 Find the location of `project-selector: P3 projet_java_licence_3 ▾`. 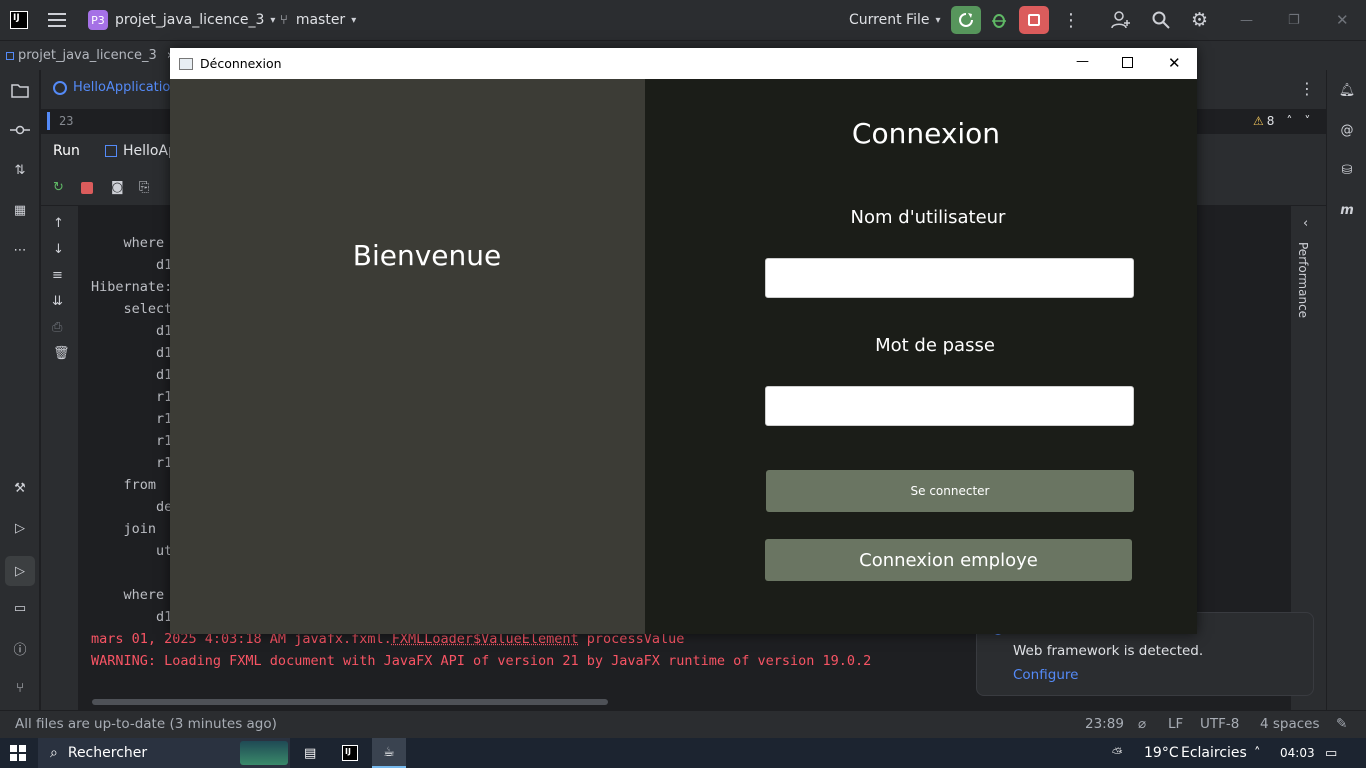

project-selector: P3 projet_java_licence_3 ▾ is located at coordinates (181, 20).